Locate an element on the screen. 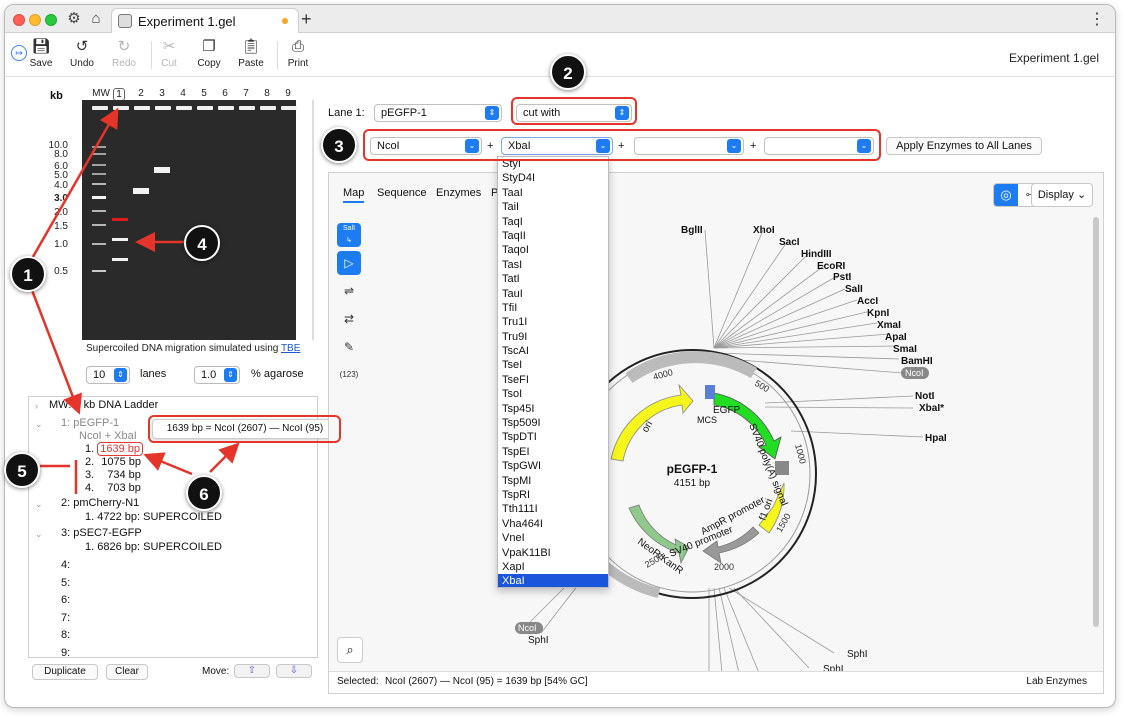  red-arrows is located at coordinates (134, 300).